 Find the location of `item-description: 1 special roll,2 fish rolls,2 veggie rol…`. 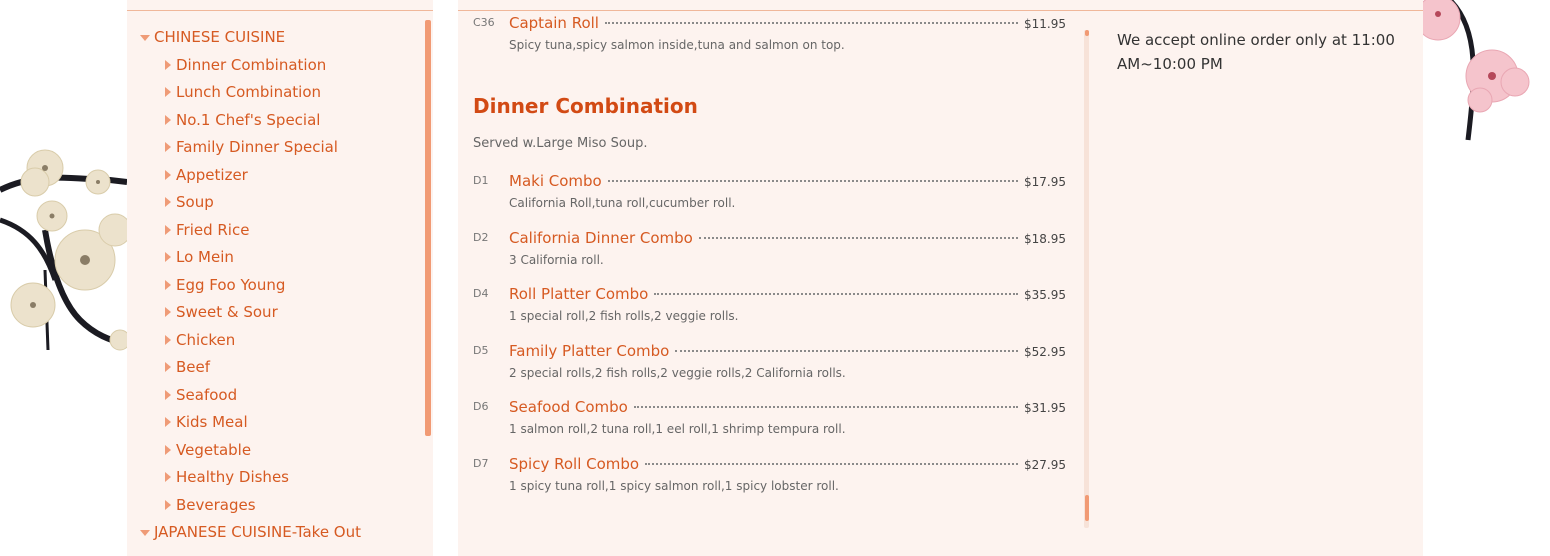

item-description: 1 special roll,2 fish rolls,2 veggie rol… is located at coordinates (624, 316).